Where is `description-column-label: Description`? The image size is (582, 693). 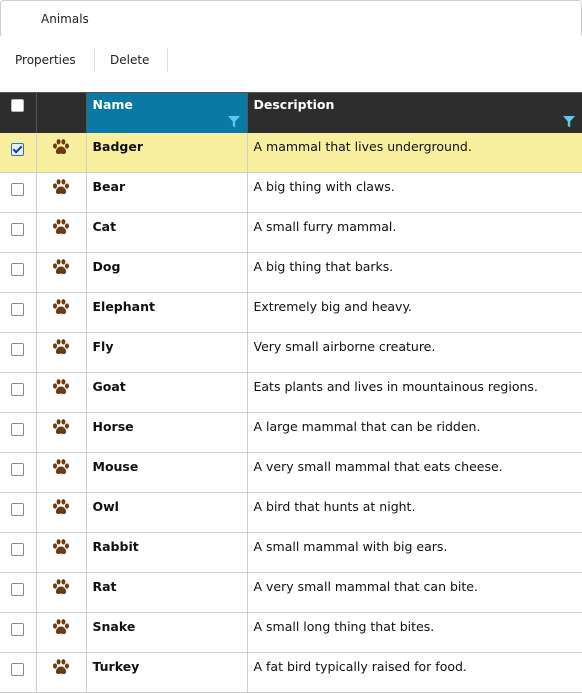
description-column-label: Description is located at coordinates (294, 104).